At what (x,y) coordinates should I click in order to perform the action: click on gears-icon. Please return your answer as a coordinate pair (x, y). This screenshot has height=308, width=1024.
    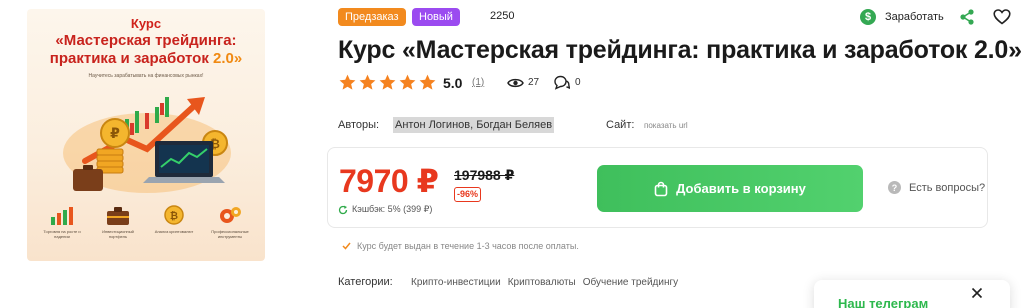
    Looking at the image, I should click on (230, 215).